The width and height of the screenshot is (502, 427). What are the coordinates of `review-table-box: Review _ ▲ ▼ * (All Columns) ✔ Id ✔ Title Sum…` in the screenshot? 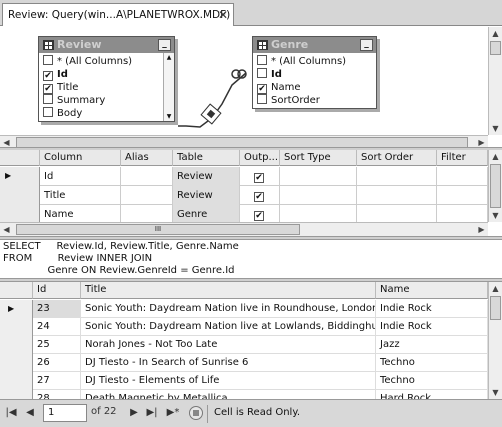 It's located at (106, 79).